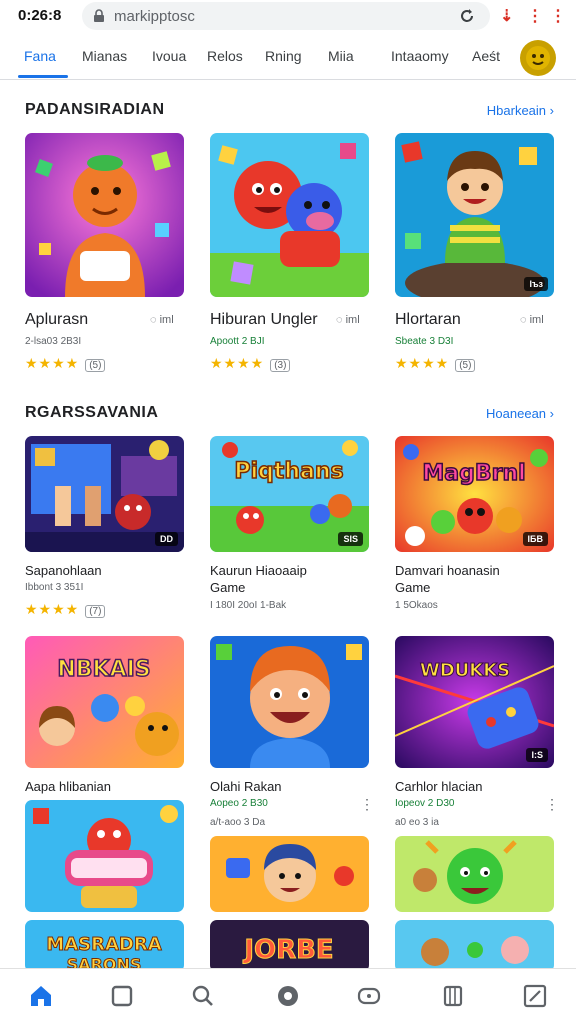 The image size is (576, 1024). What do you see at coordinates (428, 320) in the screenshot?
I see `app-name: Hlortaran` at bounding box center [428, 320].